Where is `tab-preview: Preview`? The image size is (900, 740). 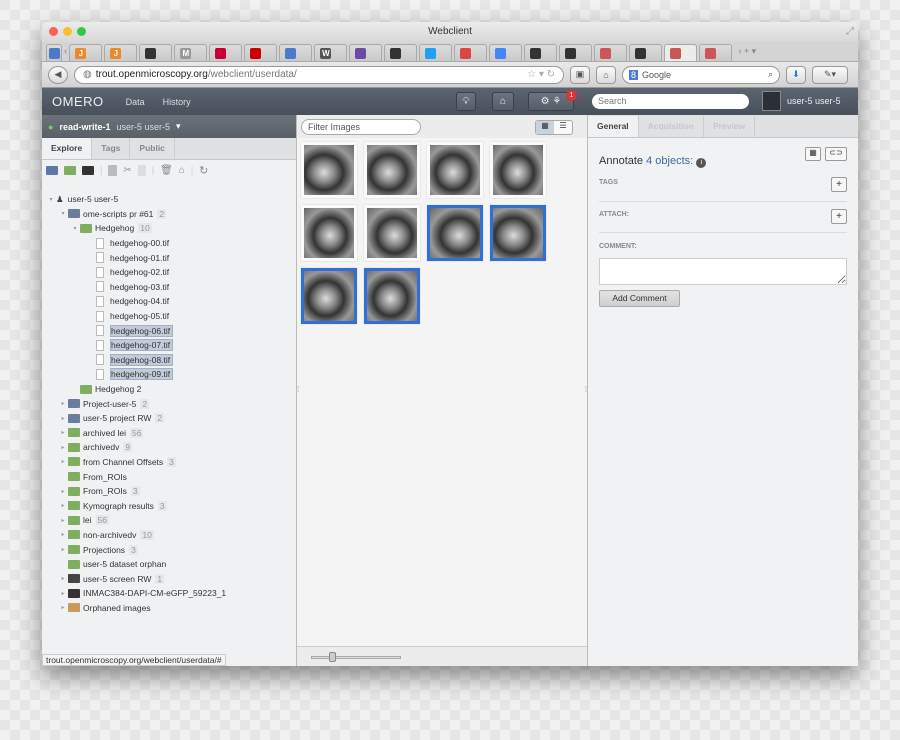
tab-preview: Preview is located at coordinates (730, 126).